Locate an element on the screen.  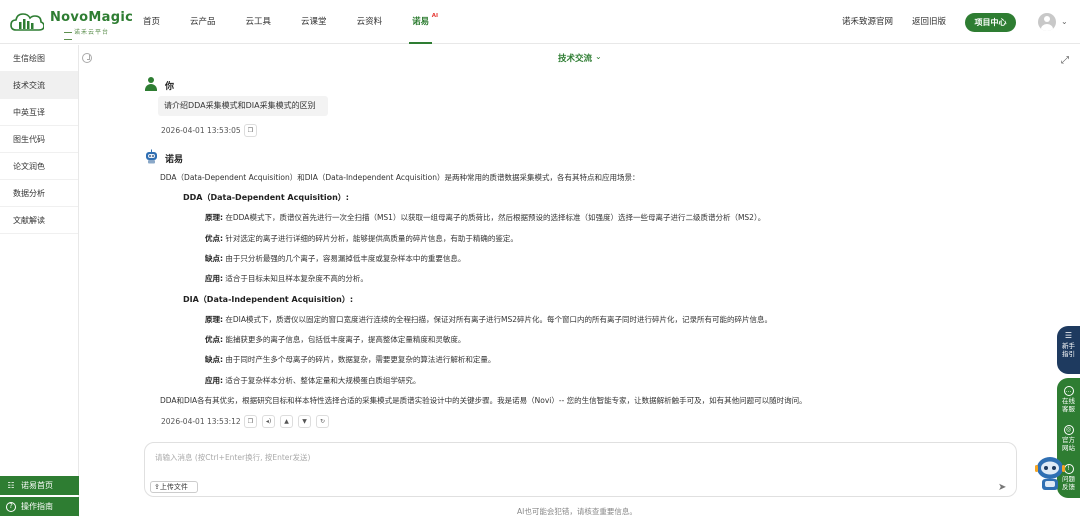
online-service-button: … 在线客服 is located at coordinates (1068, 399).